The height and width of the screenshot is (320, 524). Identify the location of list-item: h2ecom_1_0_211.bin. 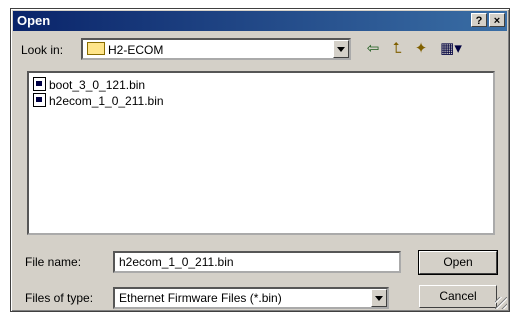
(98, 101).